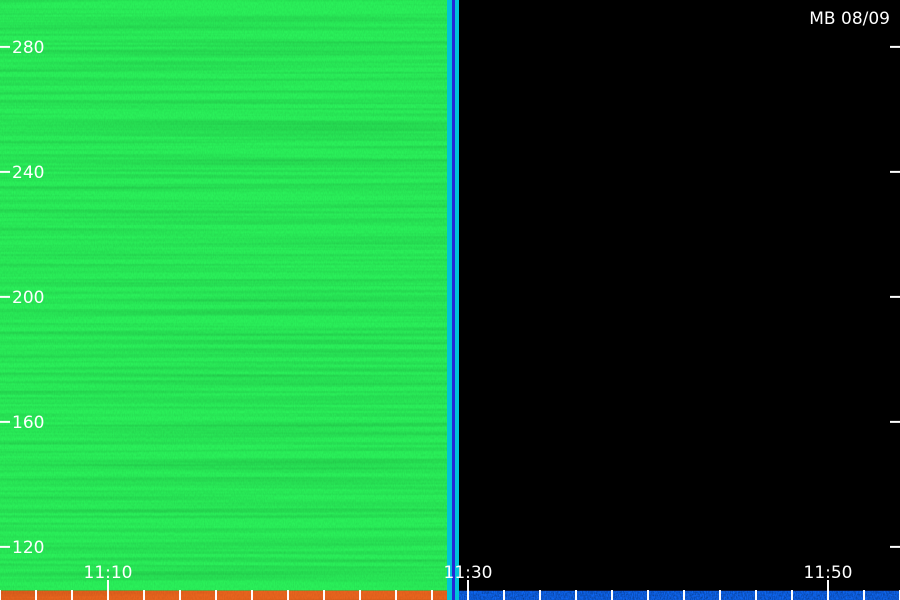  I want to click on y-tick-label: 160, so click(28, 423).